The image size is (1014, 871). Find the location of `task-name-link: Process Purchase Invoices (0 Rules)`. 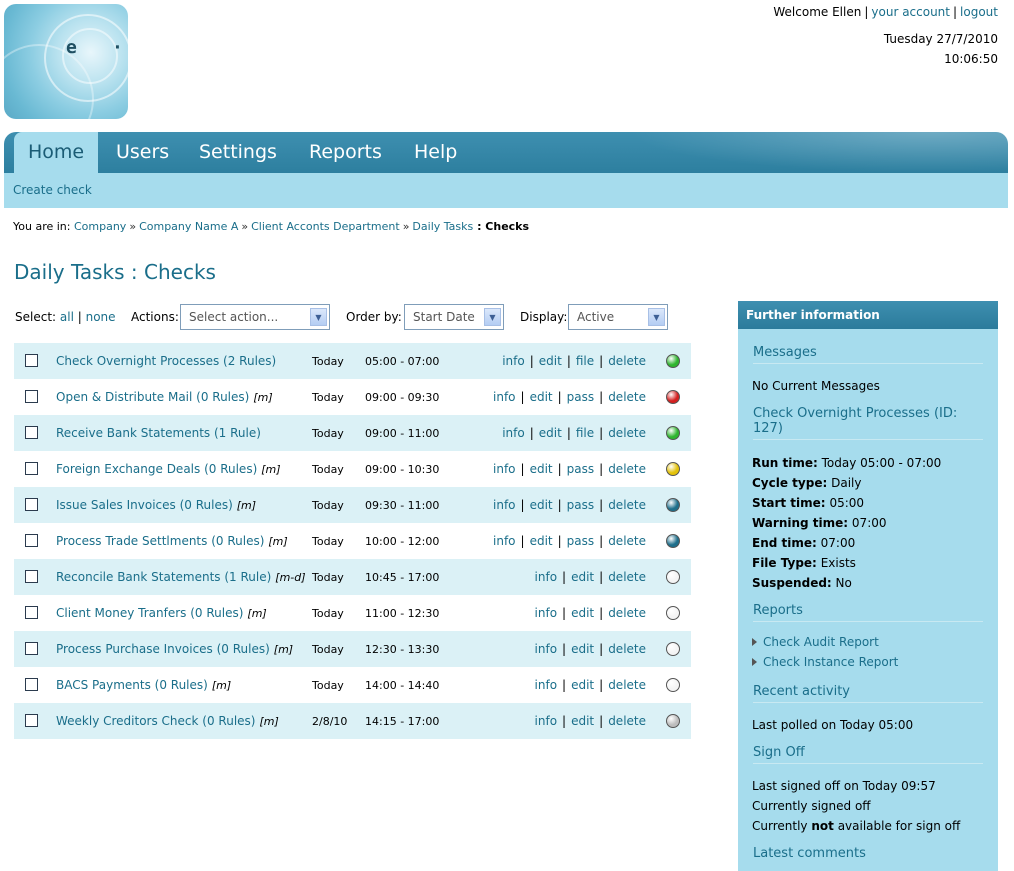

task-name-link: Process Purchase Invoices (0 Rules) is located at coordinates (163, 649).